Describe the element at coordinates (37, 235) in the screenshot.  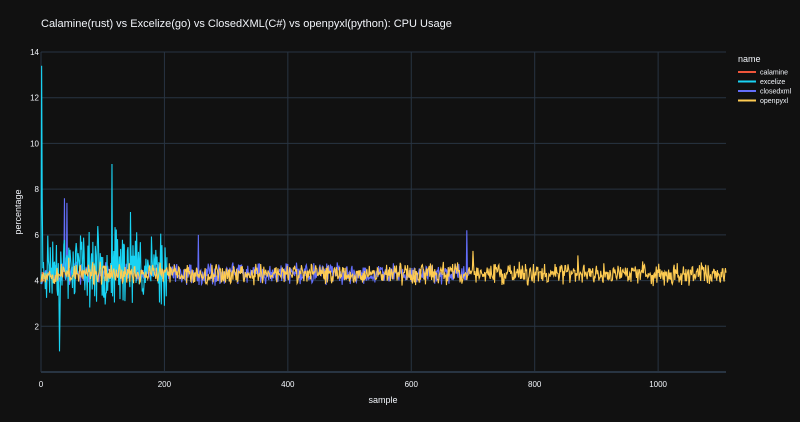
I see `y-tick-label: 6` at that location.